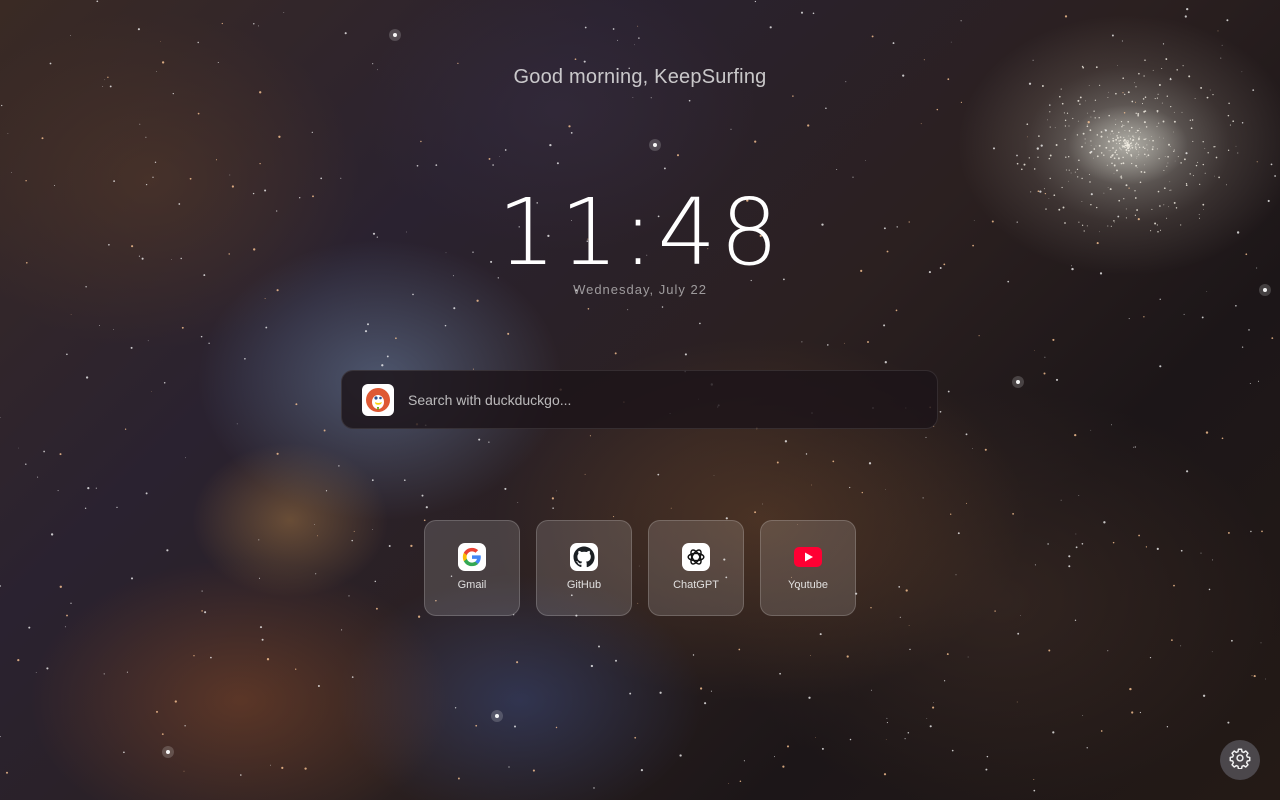 Image resolution: width=1280 pixels, height=800 pixels. What do you see at coordinates (640, 232) in the screenshot?
I see `clock-time: 11:48` at bounding box center [640, 232].